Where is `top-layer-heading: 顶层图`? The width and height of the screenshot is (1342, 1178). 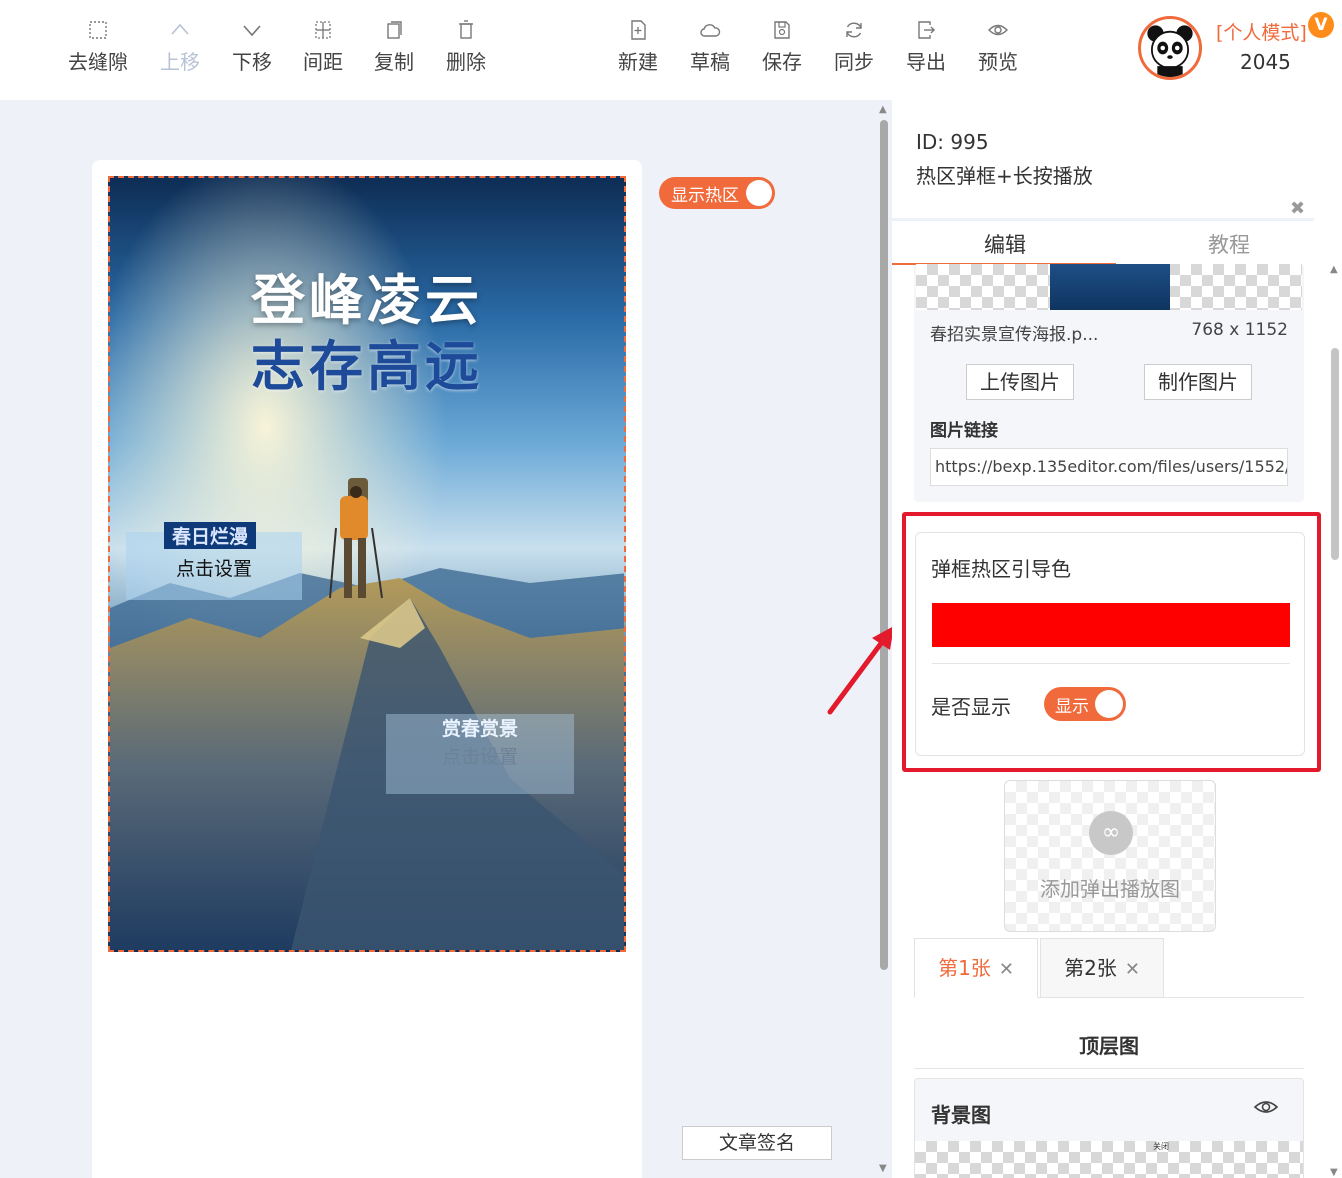 top-layer-heading: 顶层图 is located at coordinates (1109, 1046).